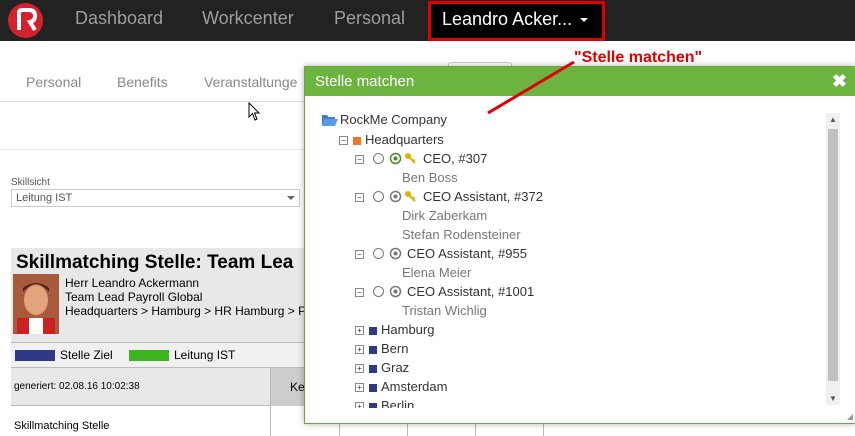 The width and height of the screenshot is (855, 436). What do you see at coordinates (833, 119) in the screenshot?
I see `scroll-up-icon: ▲` at bounding box center [833, 119].